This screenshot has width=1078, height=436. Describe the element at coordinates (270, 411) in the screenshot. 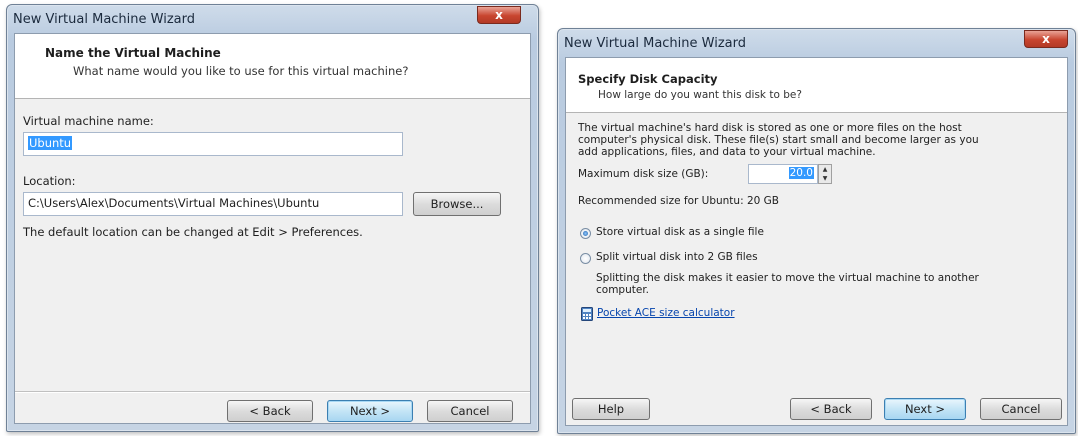

I see `left-back-button: < Back` at that location.